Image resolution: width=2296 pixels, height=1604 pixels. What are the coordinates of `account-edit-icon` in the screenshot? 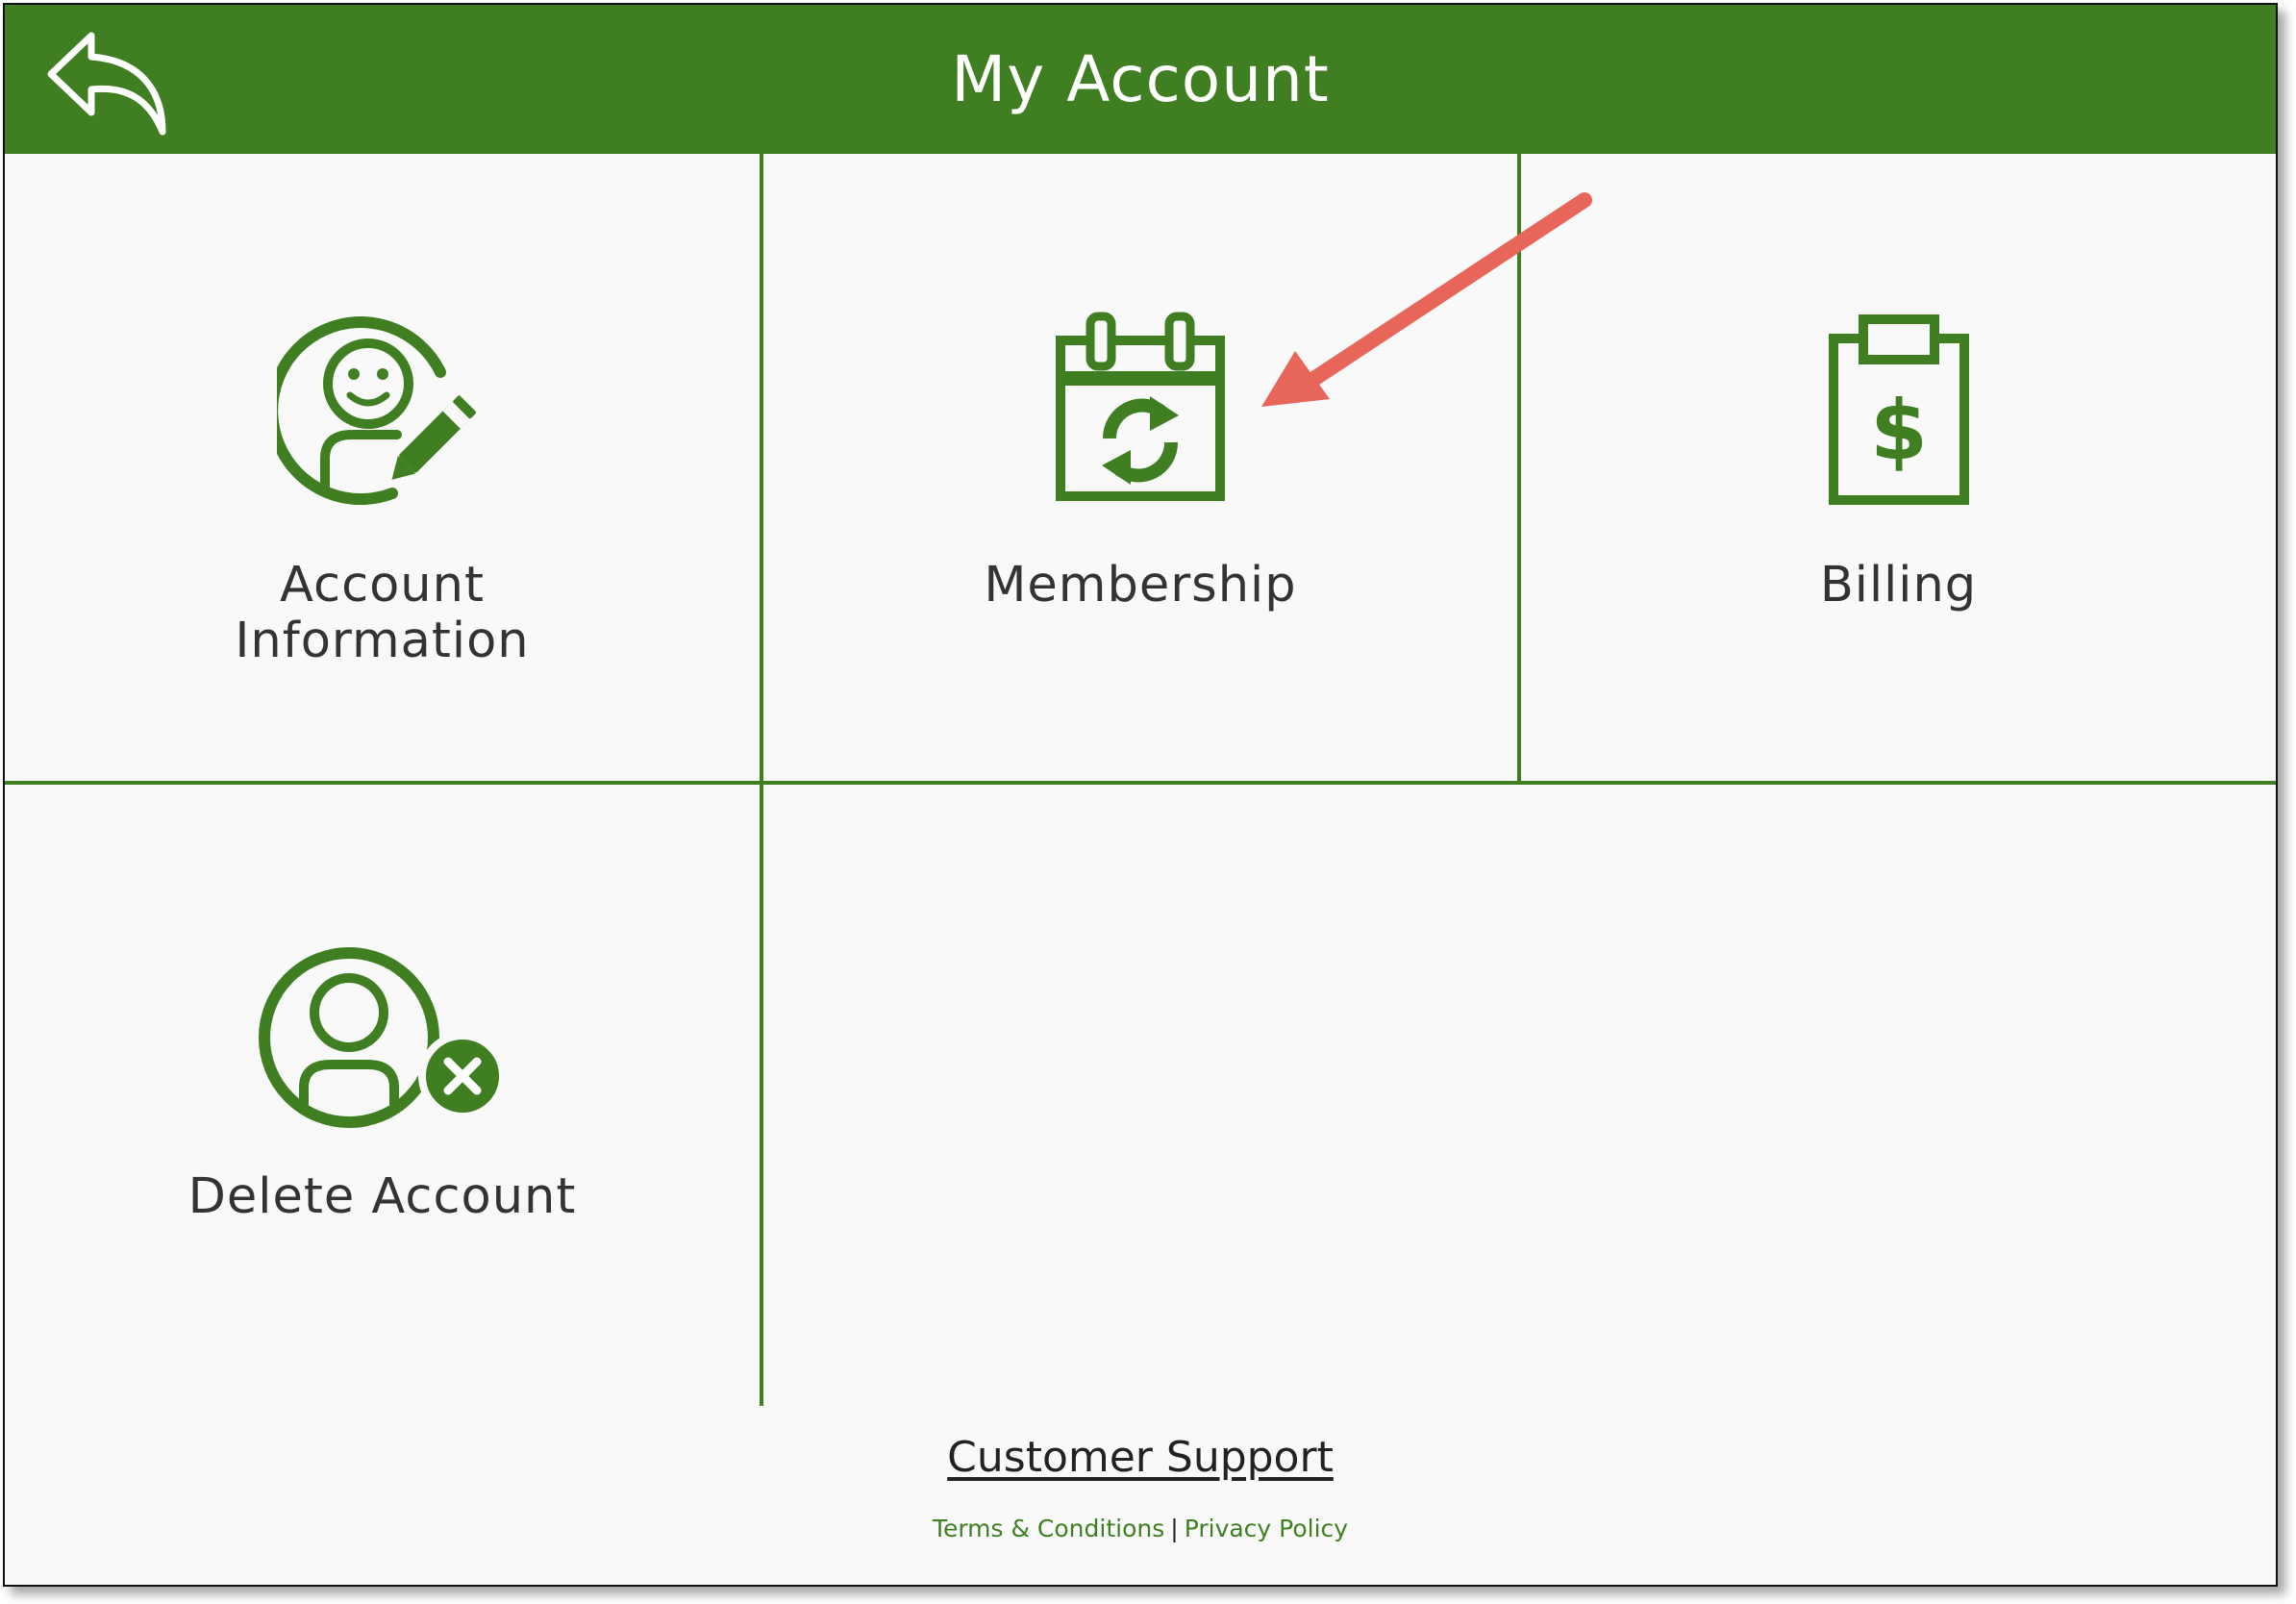 It's located at (376, 410).